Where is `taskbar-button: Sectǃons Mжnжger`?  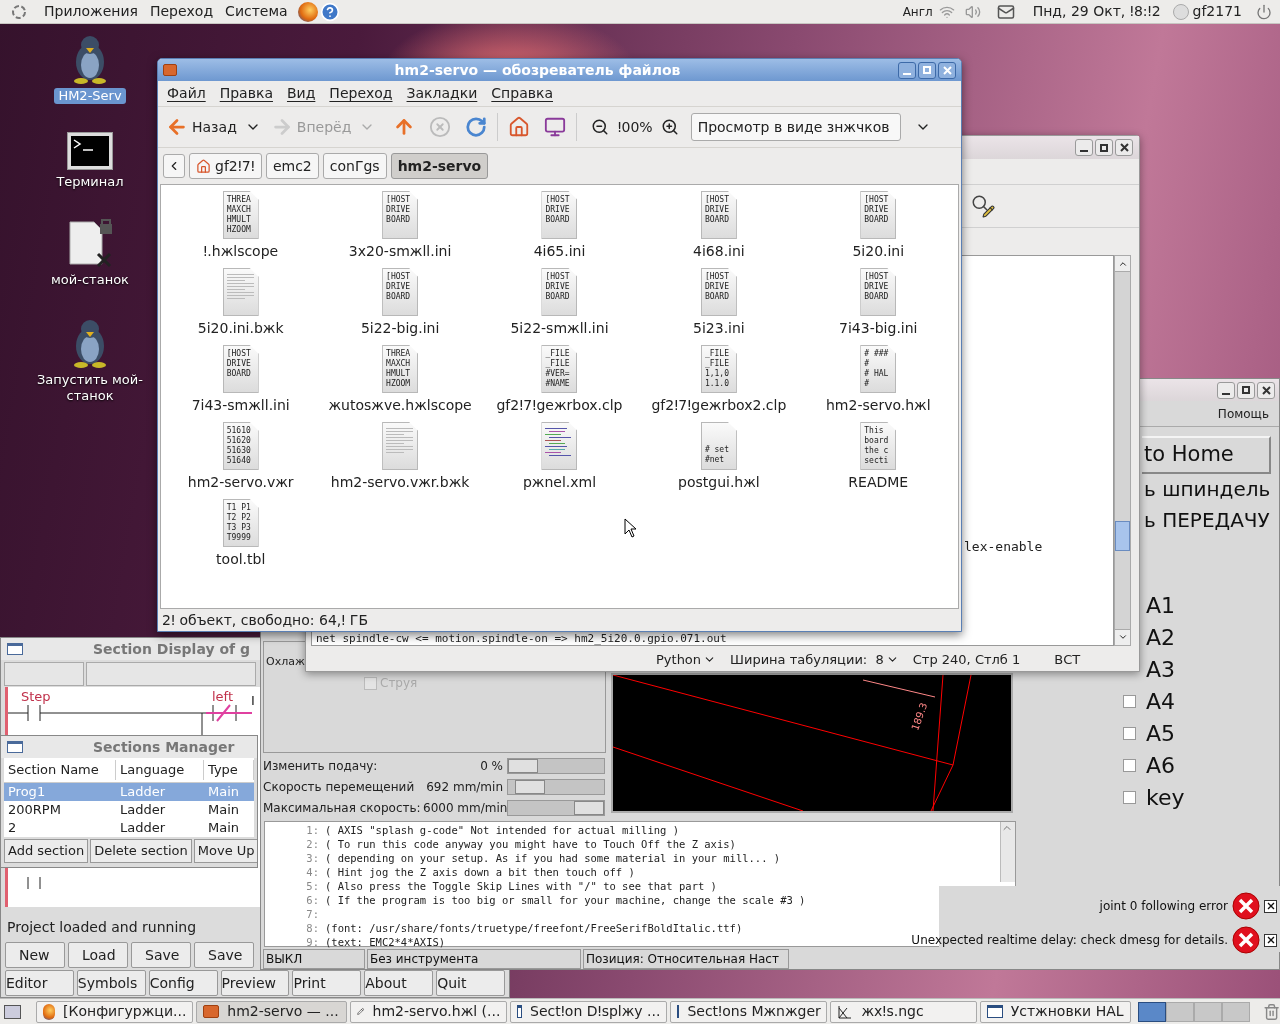 taskbar-button: Sectǃons Mжnжger is located at coordinates (749, 1011).